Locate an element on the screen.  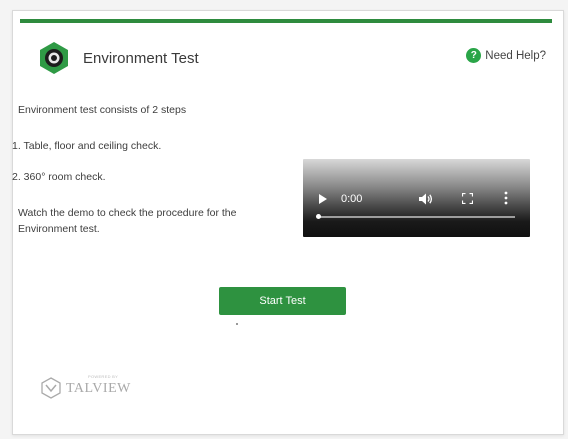
header: Environment Test is located at coordinates (118, 58).